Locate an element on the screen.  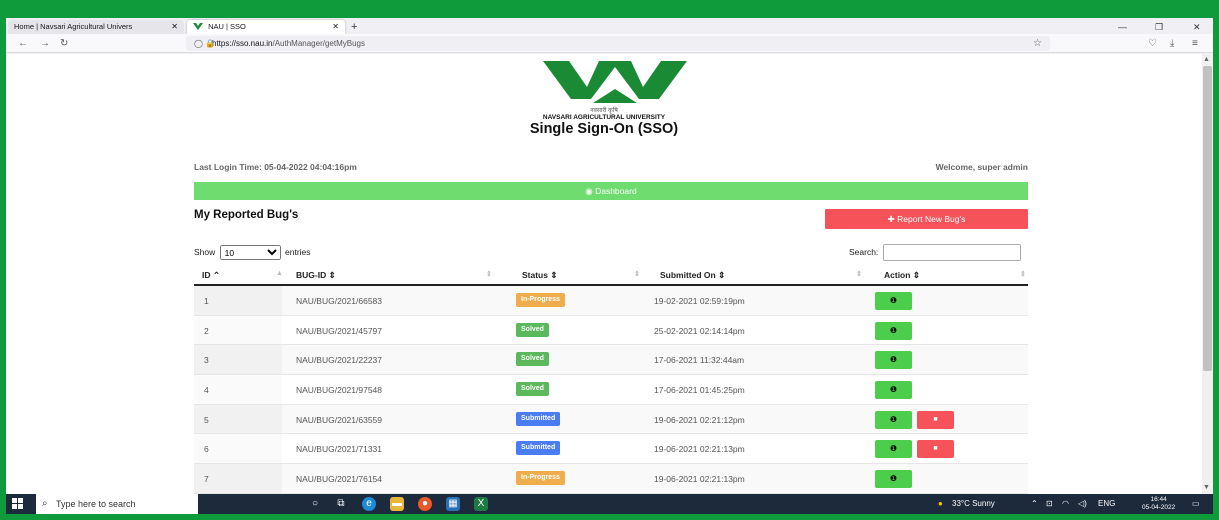
vertical-scrollbar: ▲ ▼ is located at coordinates (1207, 274).